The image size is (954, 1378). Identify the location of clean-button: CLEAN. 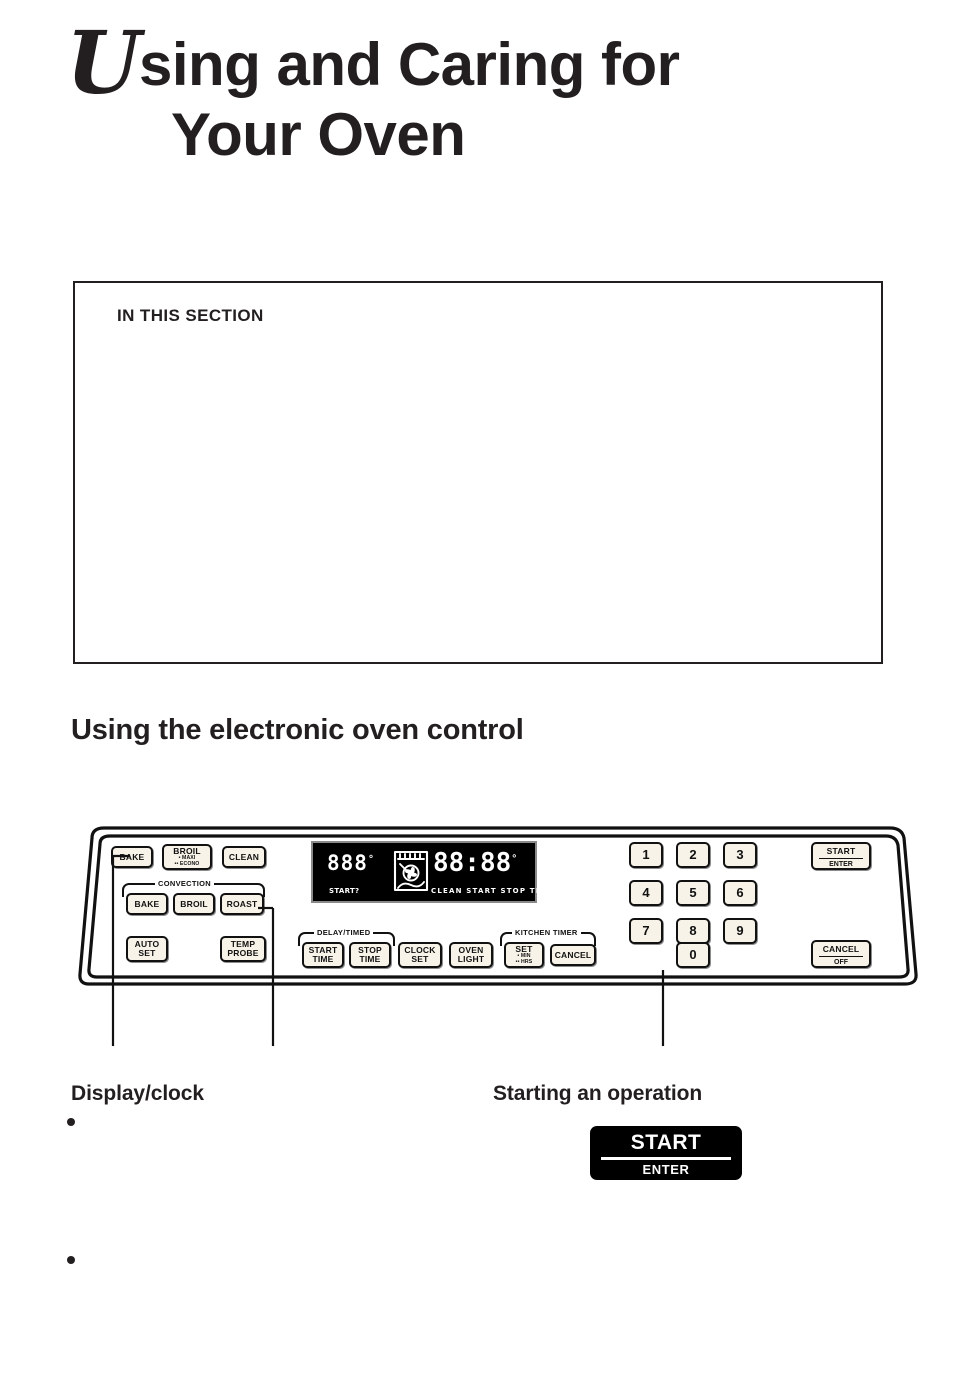
(244, 857).